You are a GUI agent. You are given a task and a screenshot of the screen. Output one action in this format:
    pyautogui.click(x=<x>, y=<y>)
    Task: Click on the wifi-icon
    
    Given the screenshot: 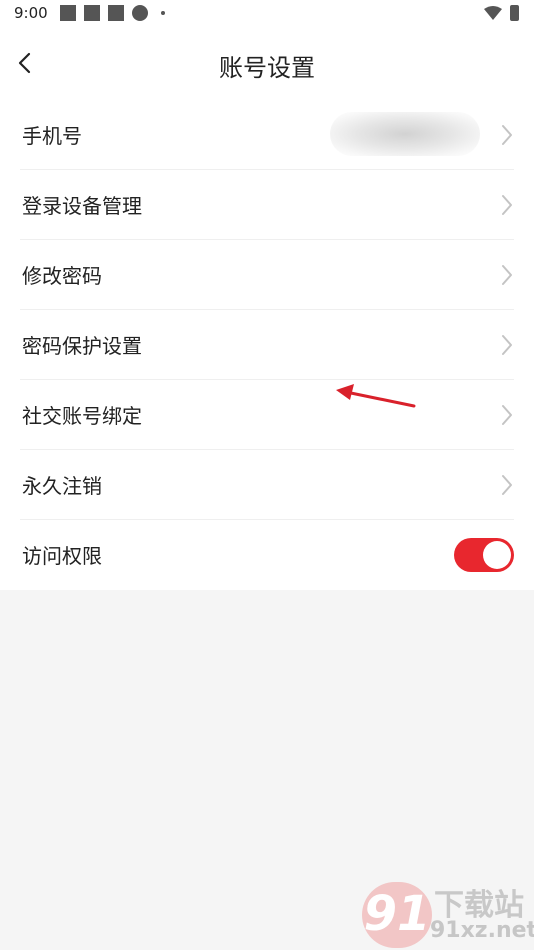 What is the action you would take?
    pyautogui.click(x=493, y=13)
    